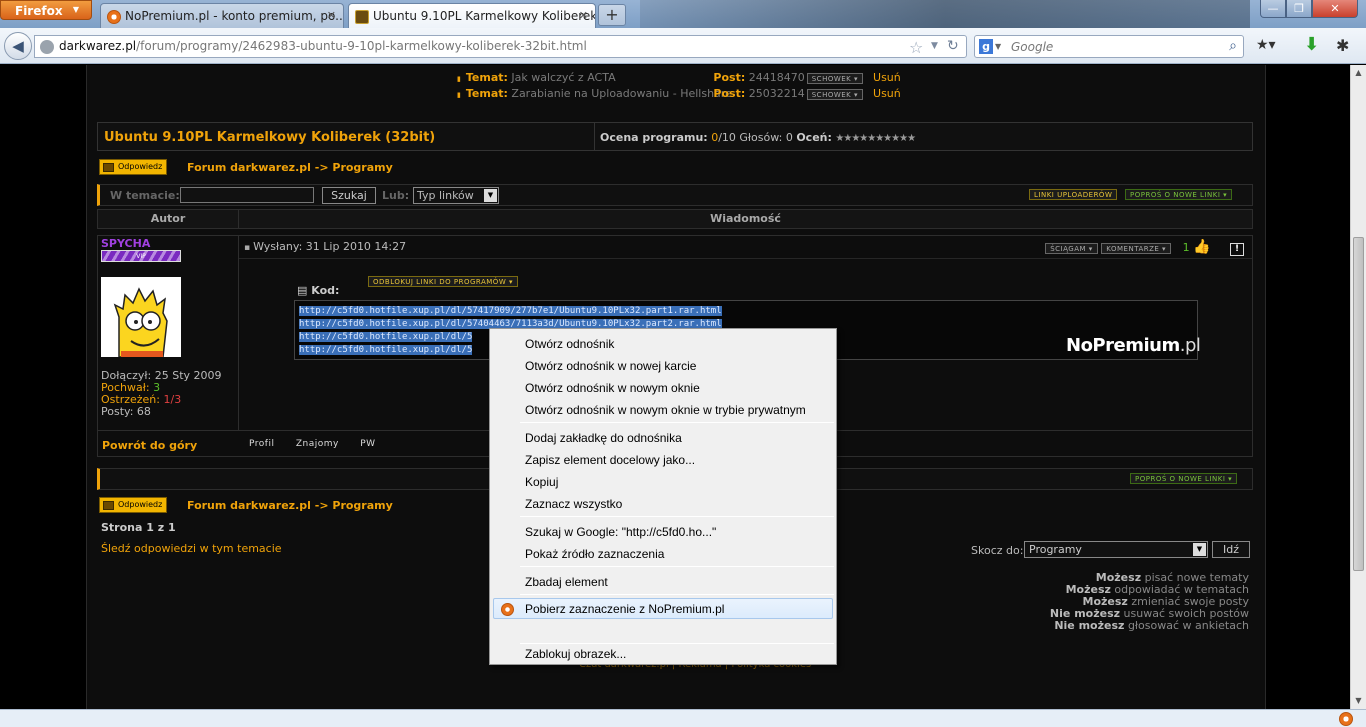  Describe the element at coordinates (1233, 46) in the screenshot. I see `search-icon: ⌕` at that location.